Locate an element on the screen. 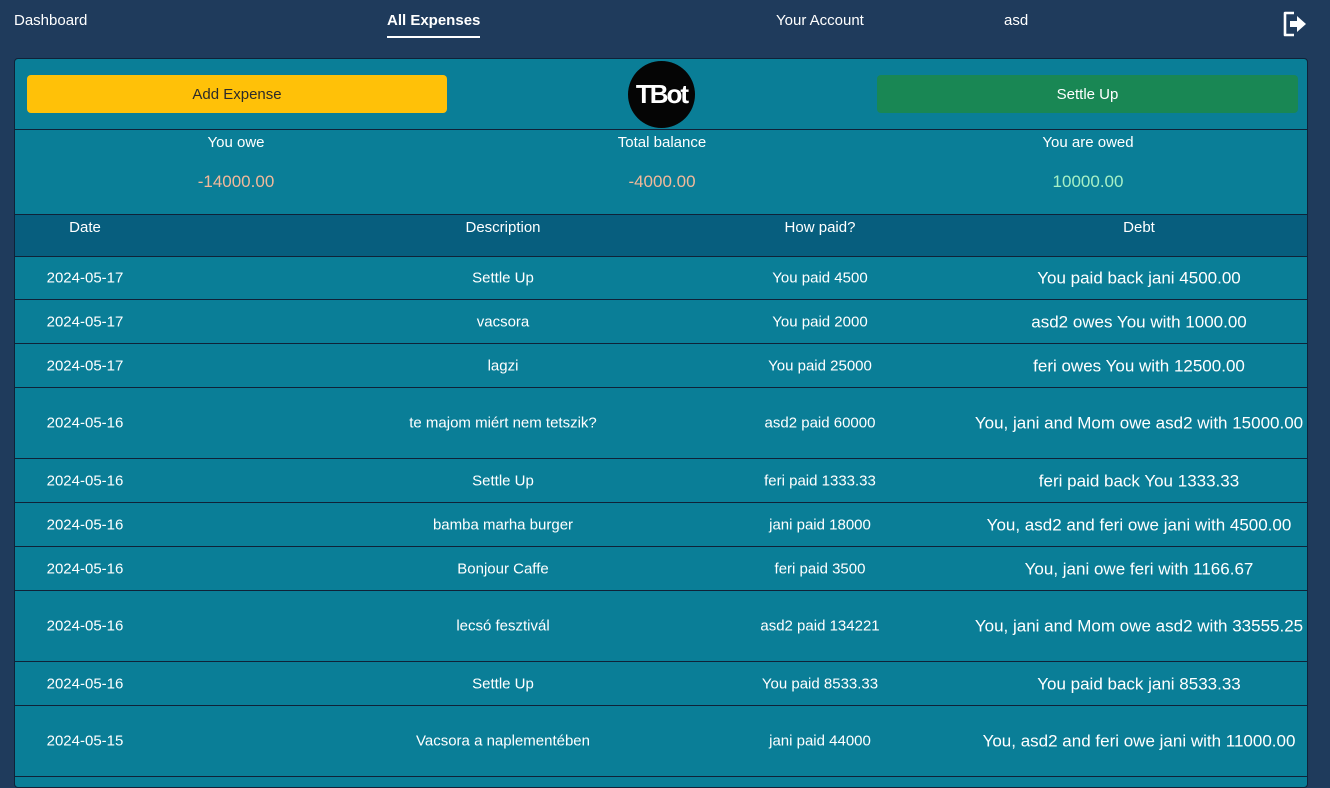 This screenshot has width=1330, height=788. logout-icon is located at coordinates (1295, 24).